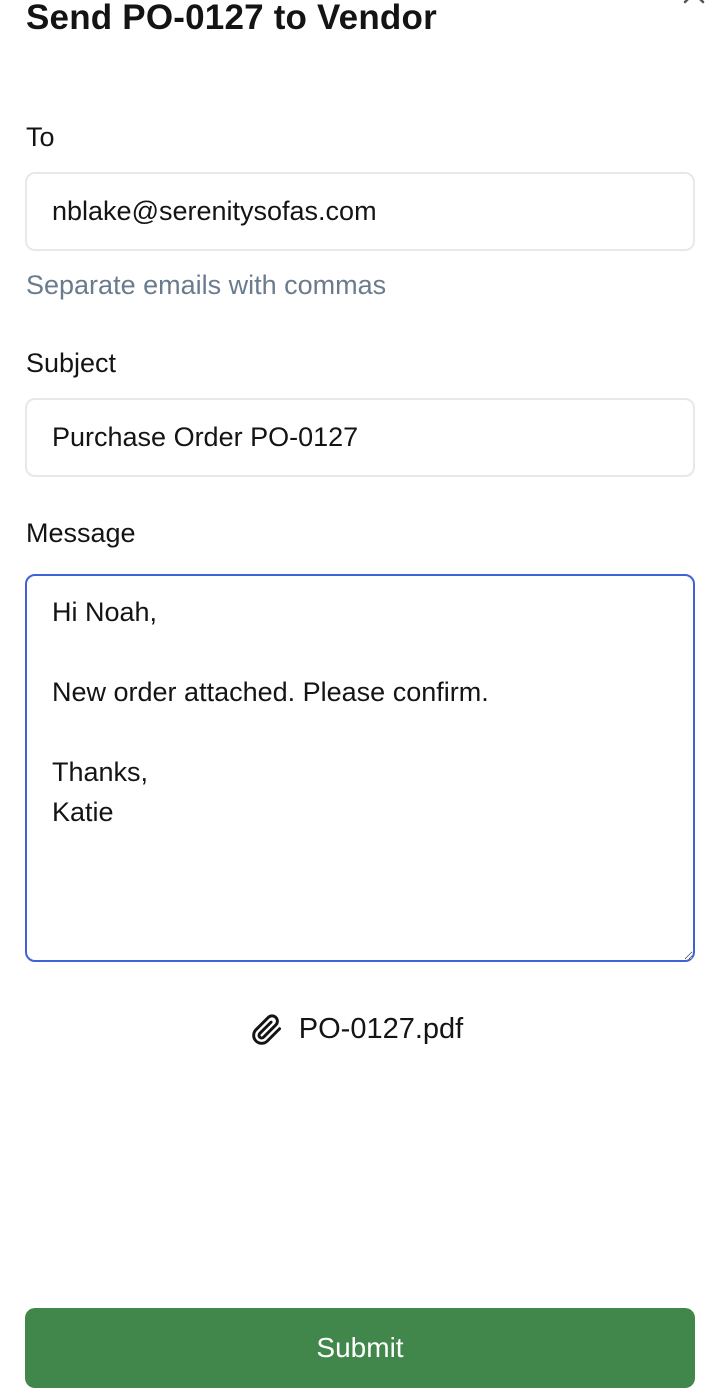 Image resolution: width=714 pixels, height=1400 pixels. What do you see at coordinates (360, 1348) in the screenshot?
I see `submit-button: Submit` at bounding box center [360, 1348].